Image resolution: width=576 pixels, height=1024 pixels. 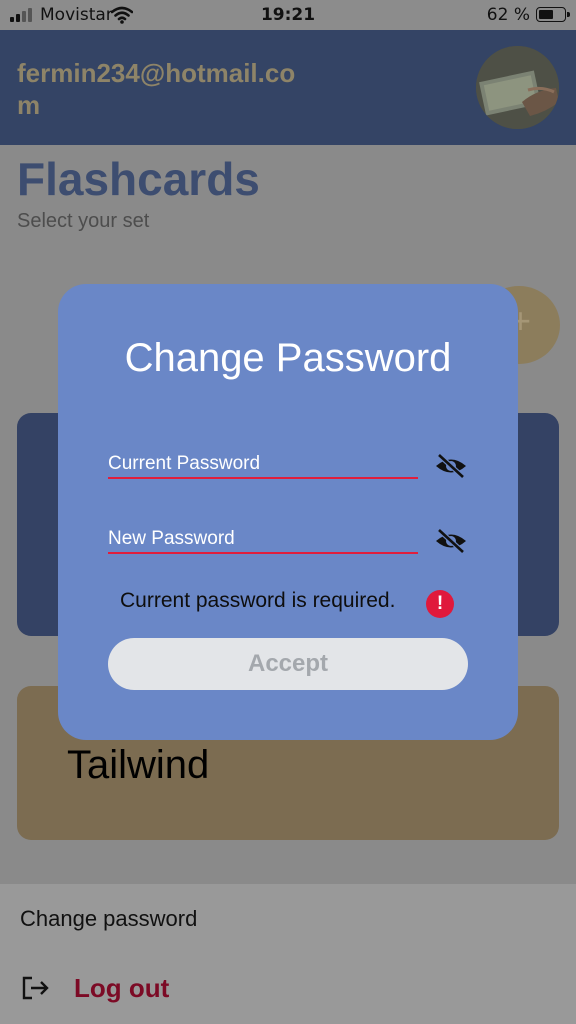 What do you see at coordinates (108, 919) in the screenshot?
I see `change-password-menu-item: Change password` at bounding box center [108, 919].